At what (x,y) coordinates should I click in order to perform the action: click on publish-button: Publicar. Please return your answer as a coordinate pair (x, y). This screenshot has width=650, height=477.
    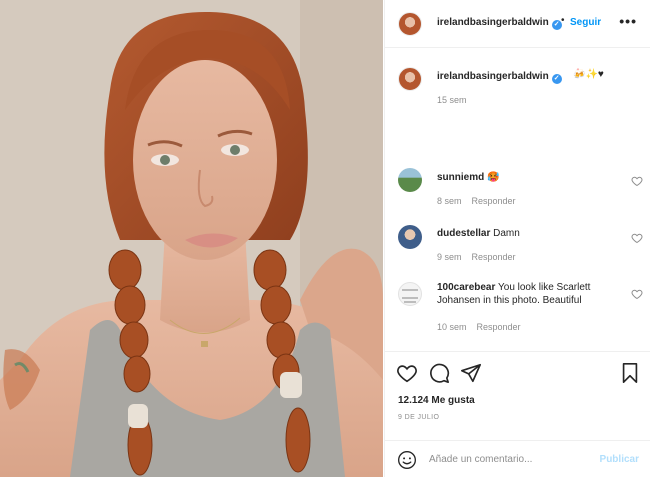
    Looking at the image, I should click on (619, 459).